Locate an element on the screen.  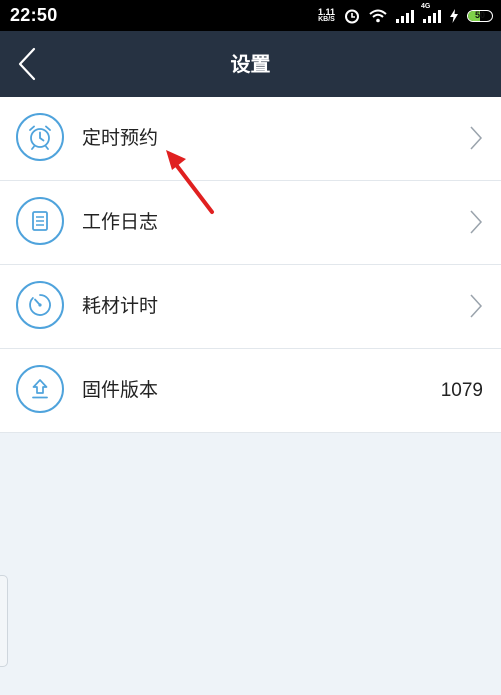
app-header: 设置 is located at coordinates (250, 64).